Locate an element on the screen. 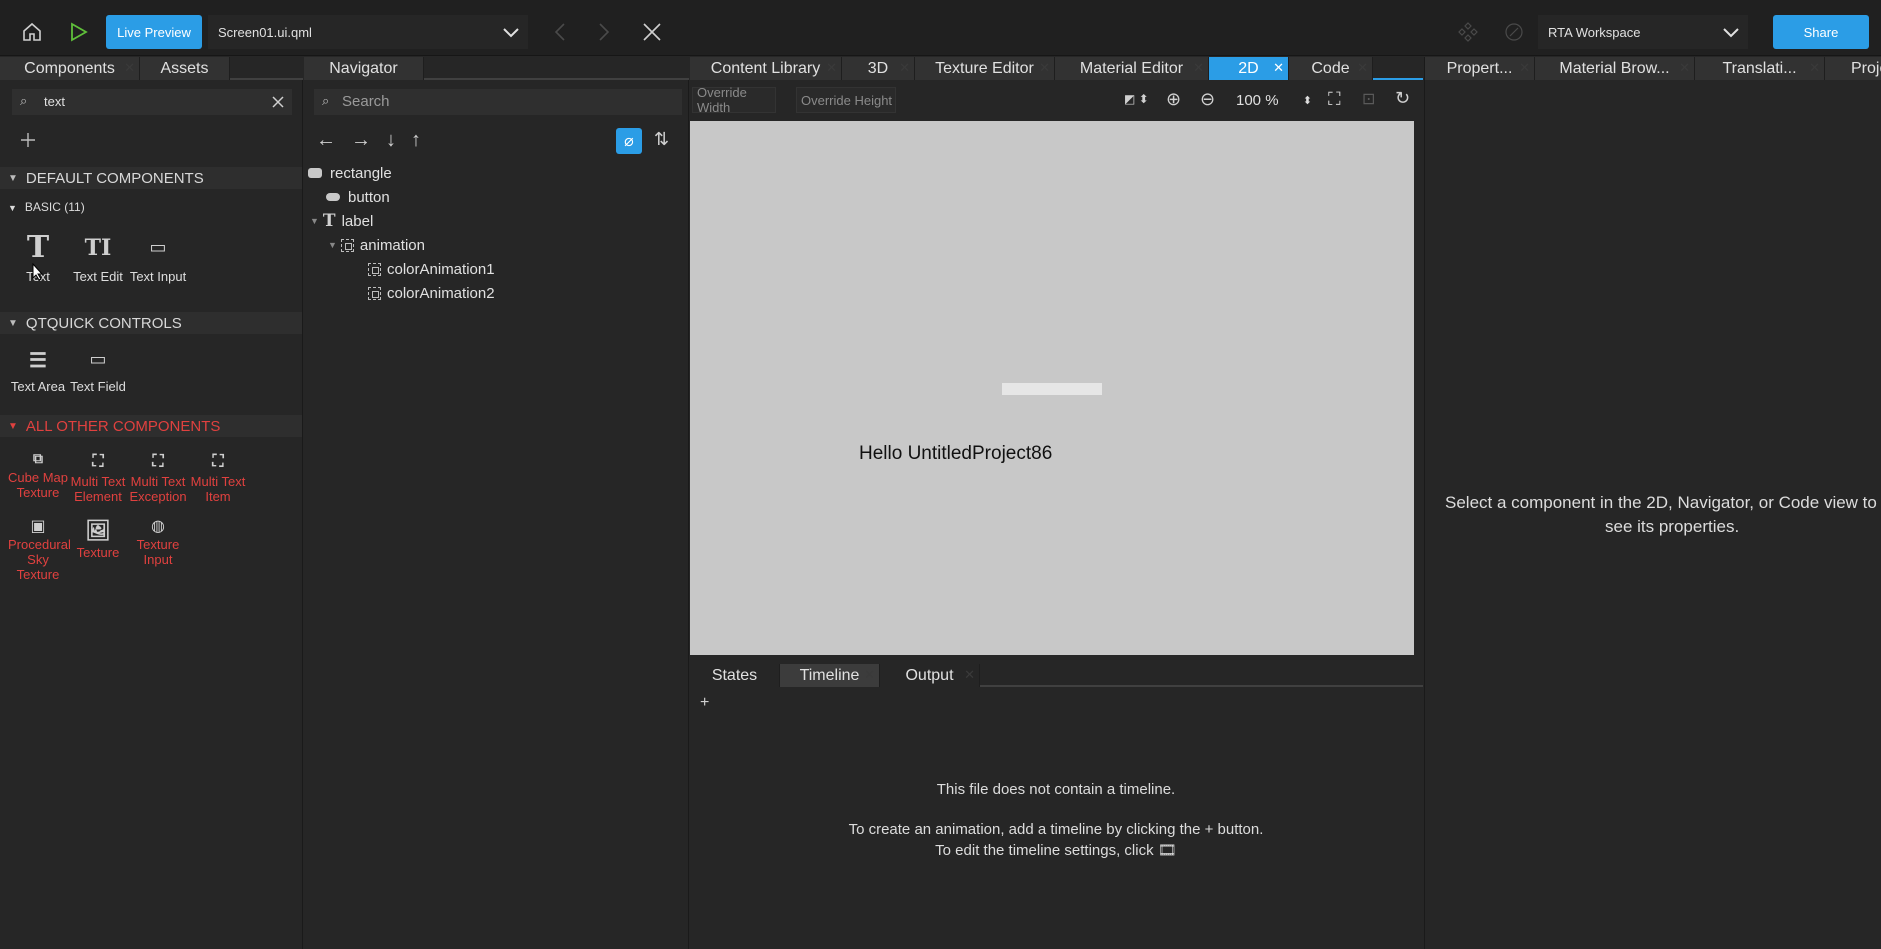  tab-timeline: Timeline ✕ is located at coordinates (830, 675).